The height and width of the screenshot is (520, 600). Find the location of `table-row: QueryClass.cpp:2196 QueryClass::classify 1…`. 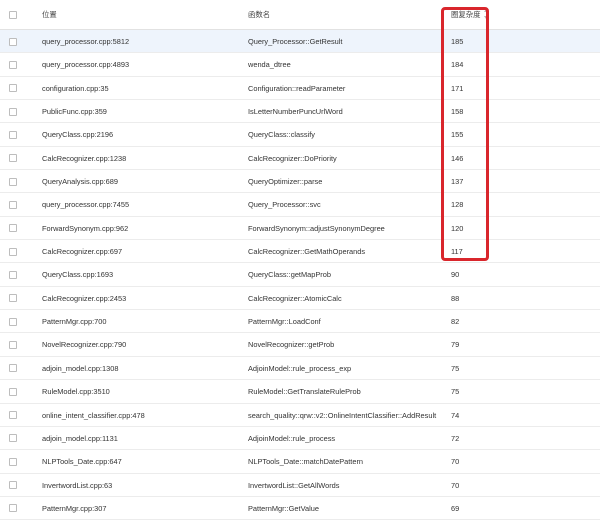

table-row: QueryClass.cpp:2196 QueryClass::classify 1… is located at coordinates (300, 135).